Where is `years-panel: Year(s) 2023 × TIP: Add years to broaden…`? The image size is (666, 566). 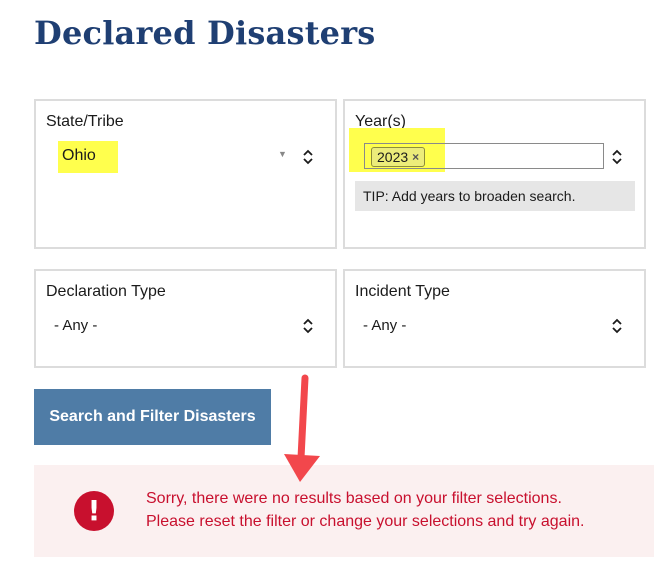 years-panel: Year(s) 2023 × TIP: Add years to broaden… is located at coordinates (494, 174).